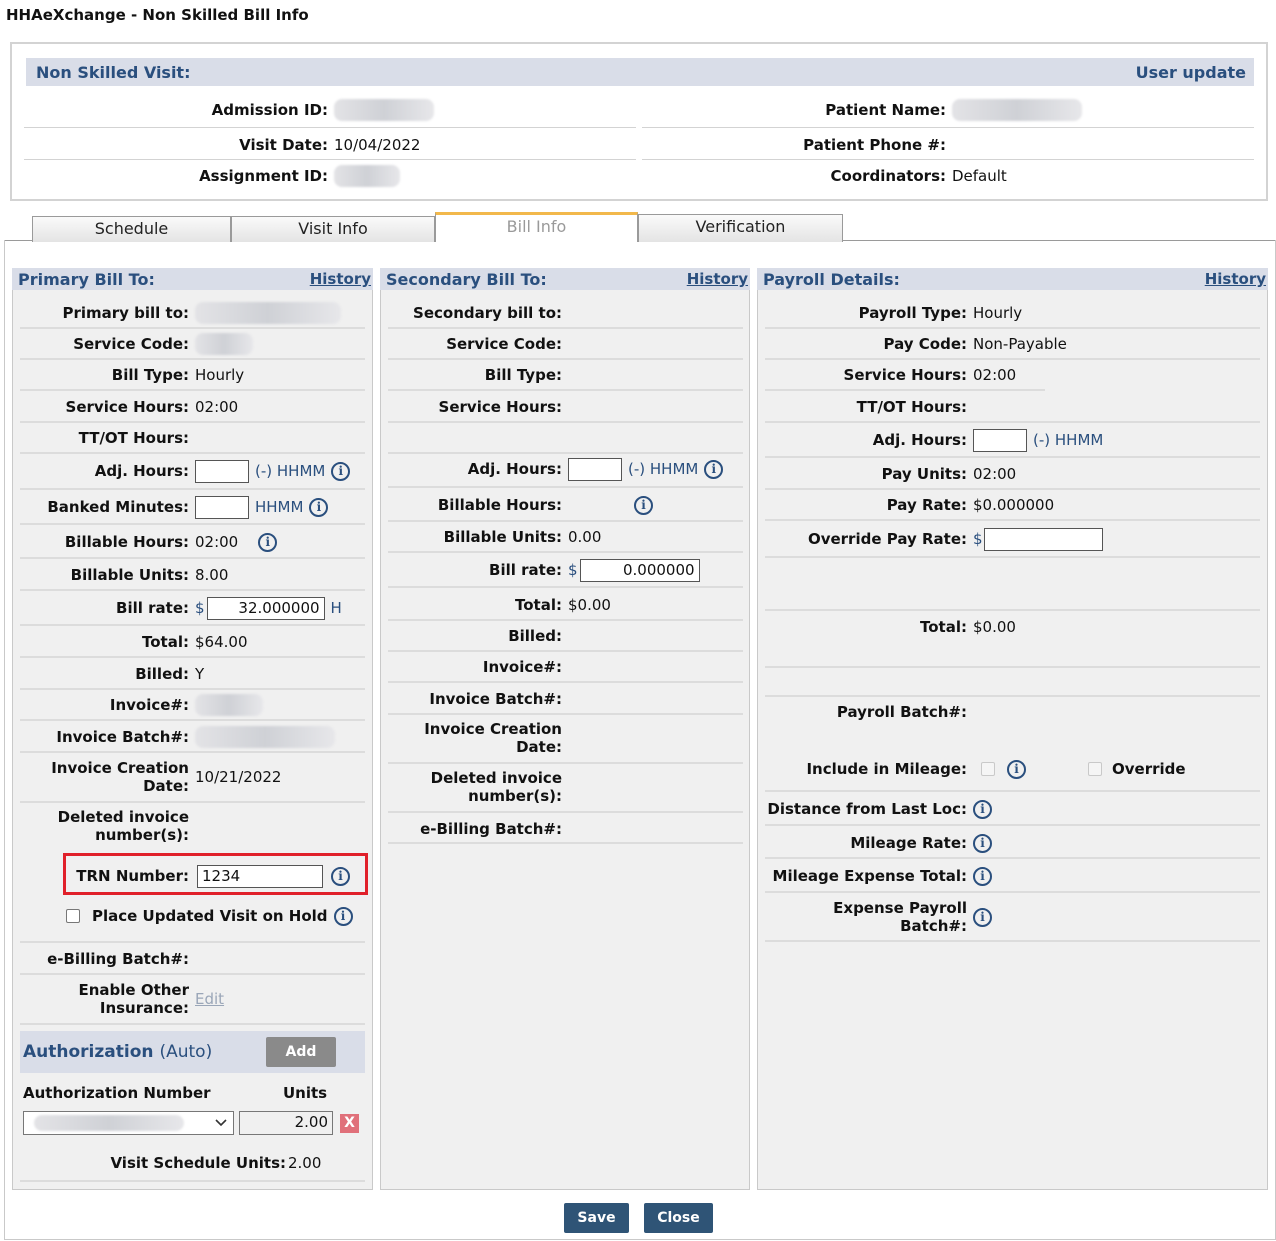 The width and height of the screenshot is (1276, 1241). Describe the element at coordinates (336, 608) in the screenshot. I see `rate-unit-link: H` at that location.